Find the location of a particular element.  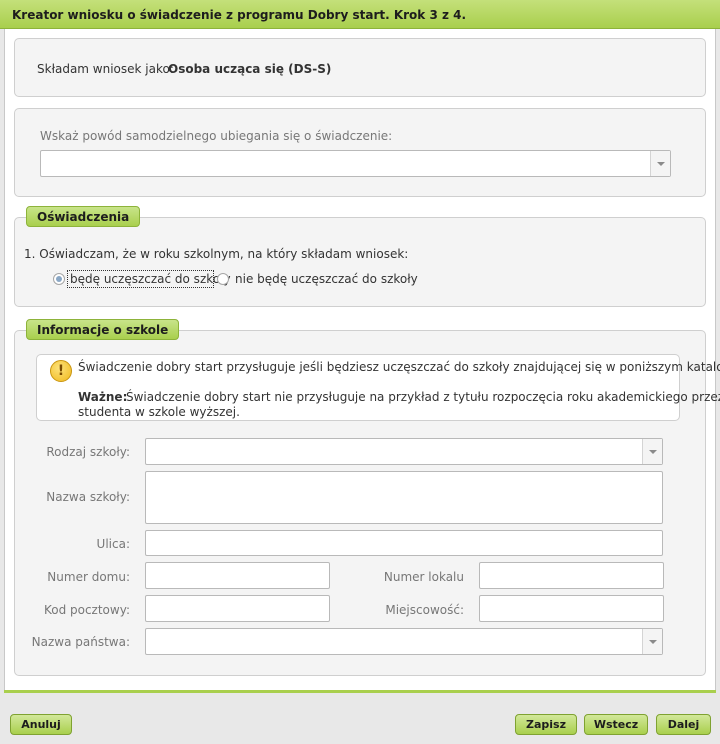

declarations-panel is located at coordinates (360, 262).